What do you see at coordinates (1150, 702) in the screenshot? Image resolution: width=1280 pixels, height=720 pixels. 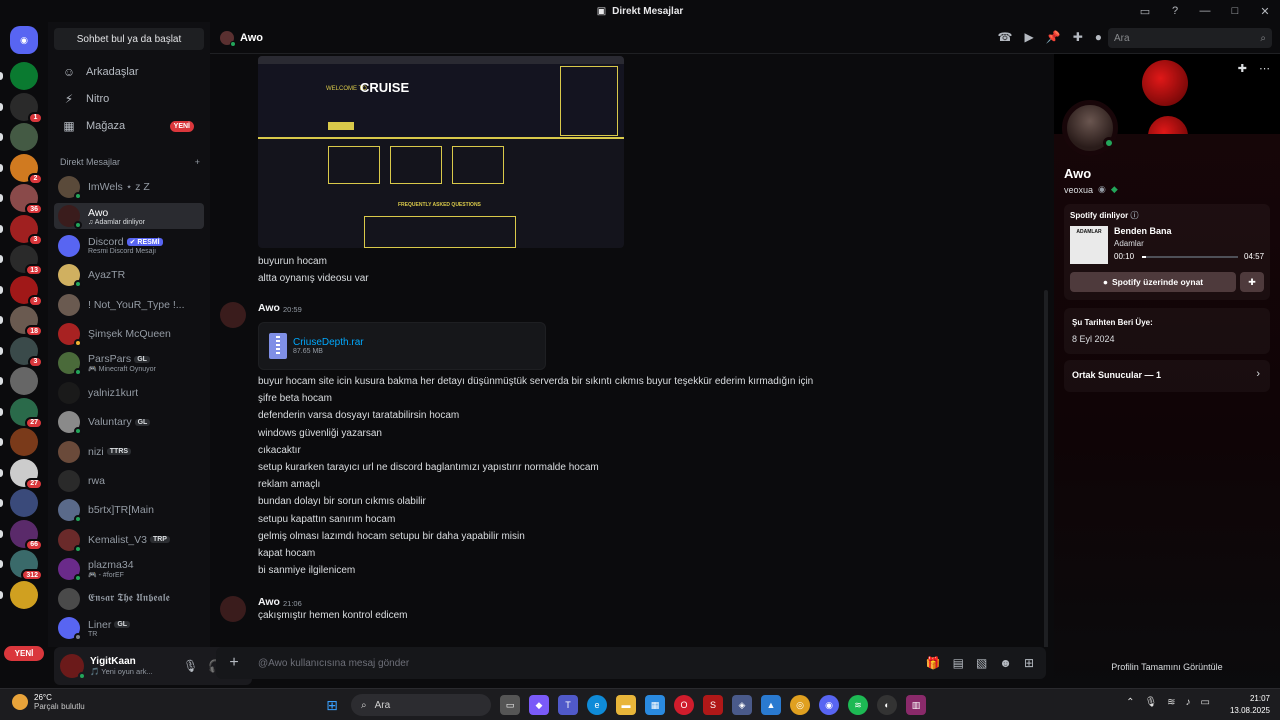 I see `microphone-tray-icon: 🎙` at bounding box center [1150, 702].